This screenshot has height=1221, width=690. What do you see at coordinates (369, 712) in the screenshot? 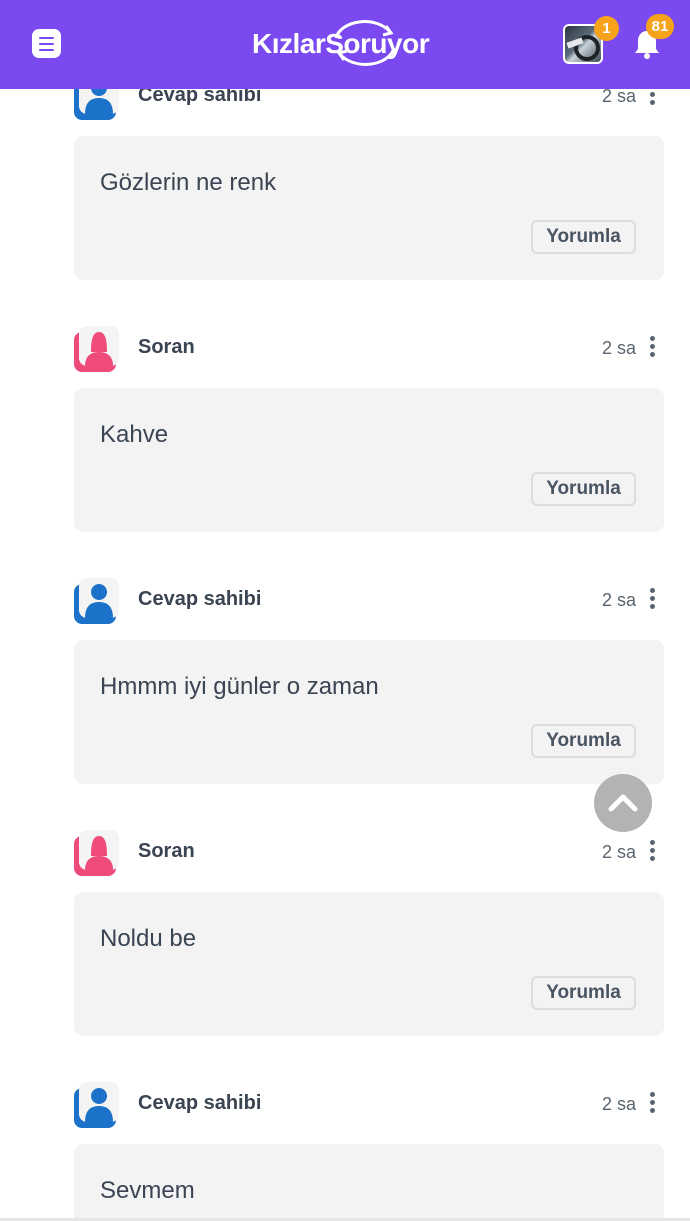
I see `message-card: Hmmm iyi günler o zaman Yorumla` at bounding box center [369, 712].